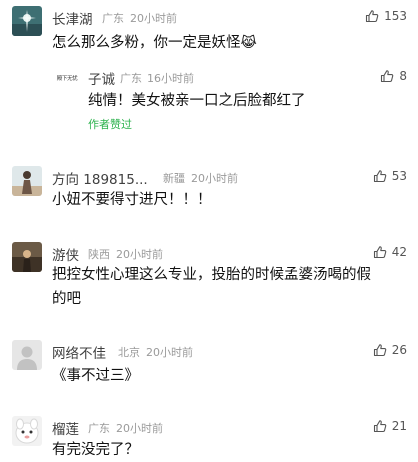 This screenshot has height=462, width=418. What do you see at coordinates (403, 76) in the screenshot?
I see `like-count: 8` at bounding box center [403, 76].